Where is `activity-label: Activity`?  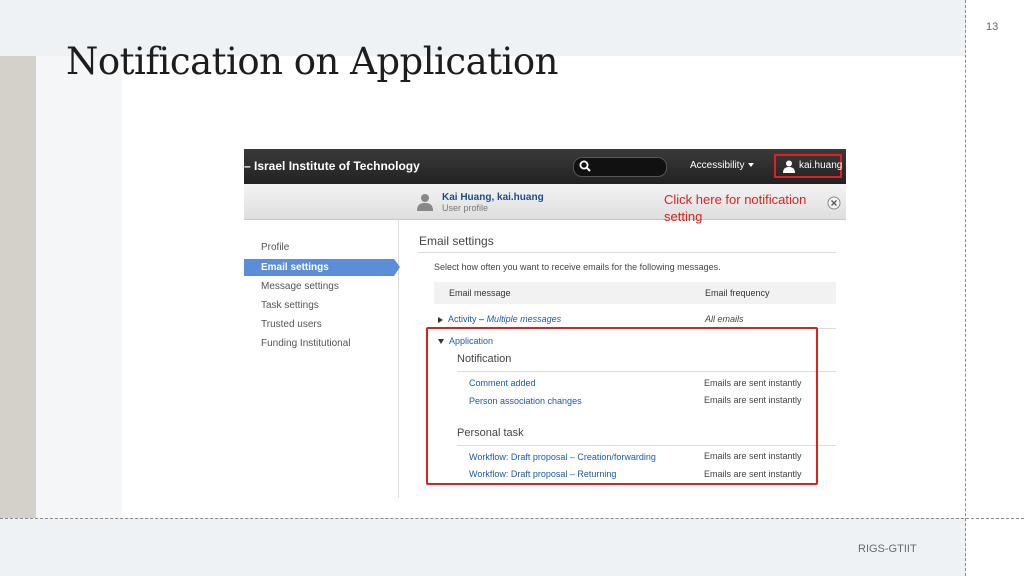 activity-label: Activity is located at coordinates (462, 319).